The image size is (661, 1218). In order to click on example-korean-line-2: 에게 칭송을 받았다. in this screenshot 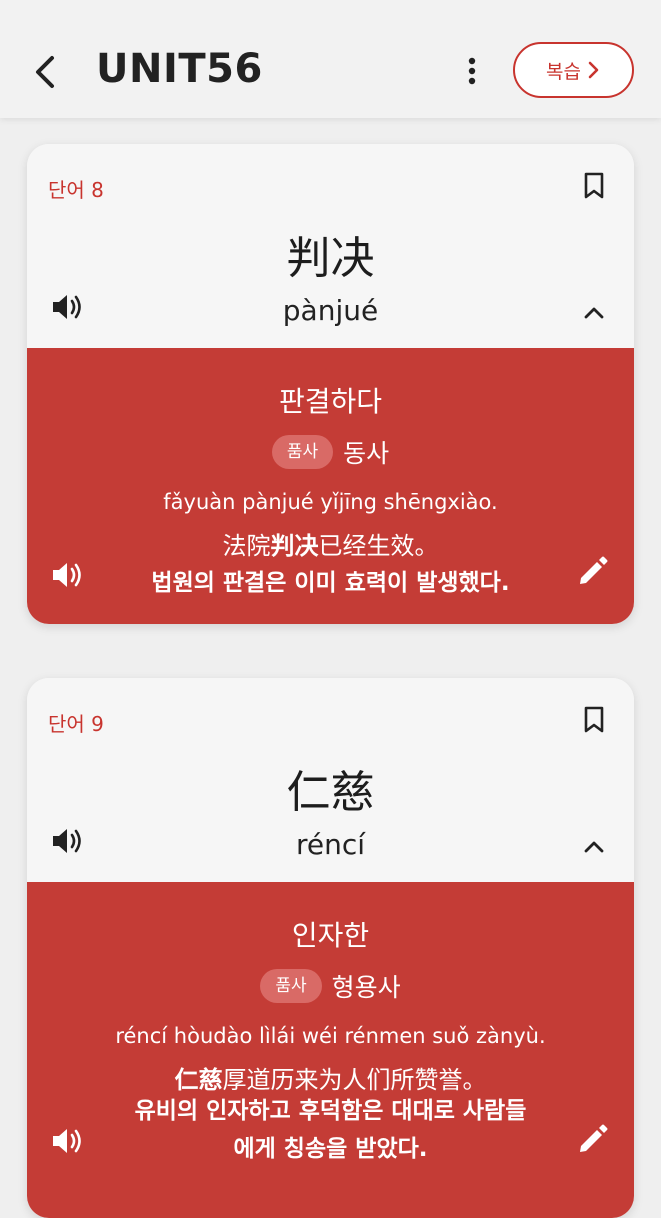, I will do `click(330, 1149)`.